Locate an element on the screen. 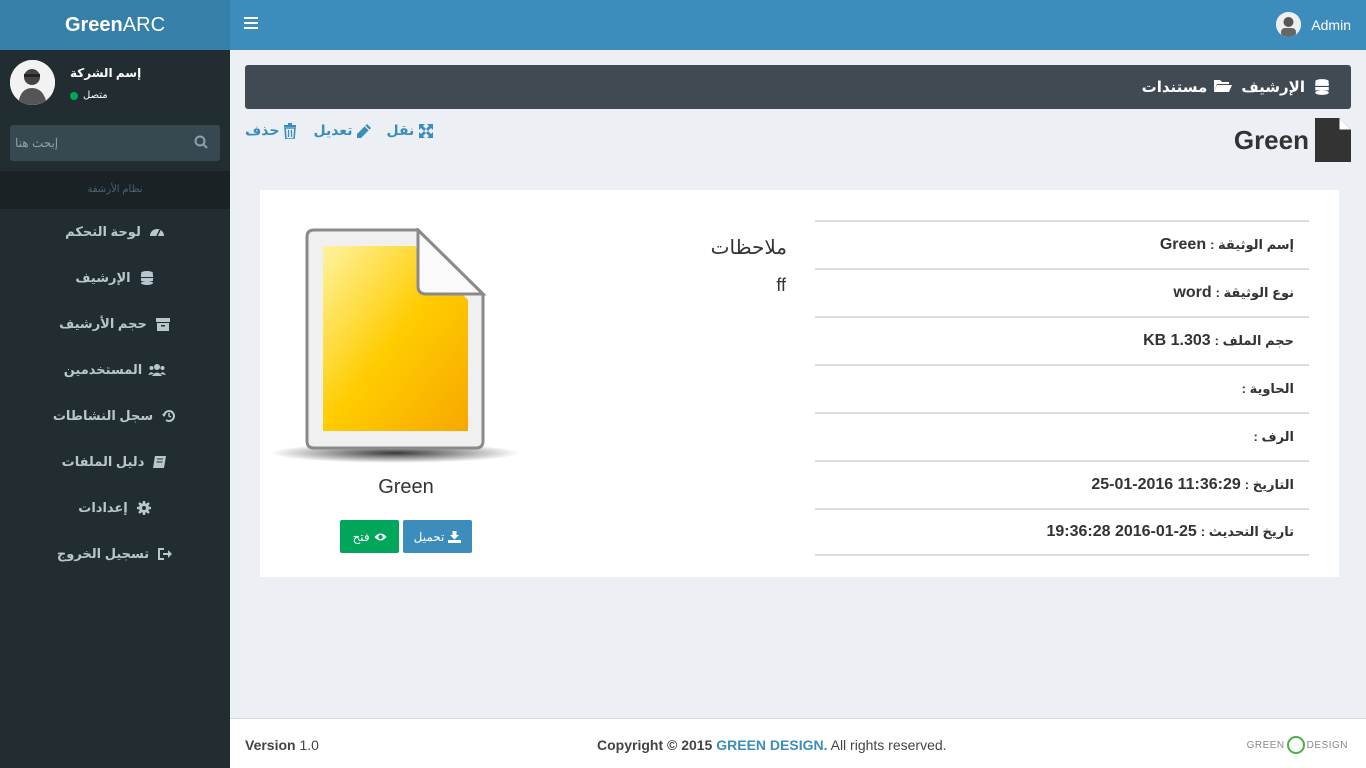 Image resolution: width=1366 pixels, height=768 pixels. info-row-shelf: الرف : is located at coordinates (1062, 436).